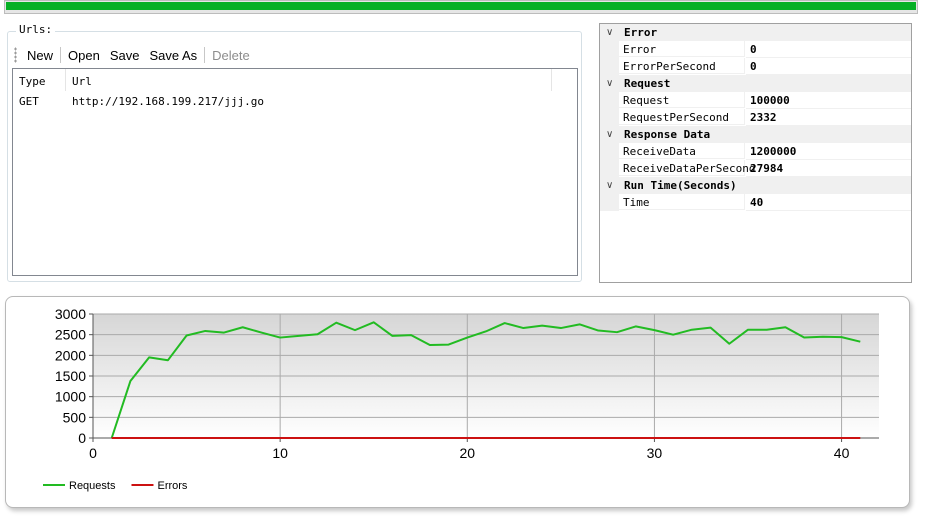 Image resolution: width=929 pixels, height=518 pixels. I want to click on row-url: http://192.168.199.217/jjj.go, so click(168, 101).